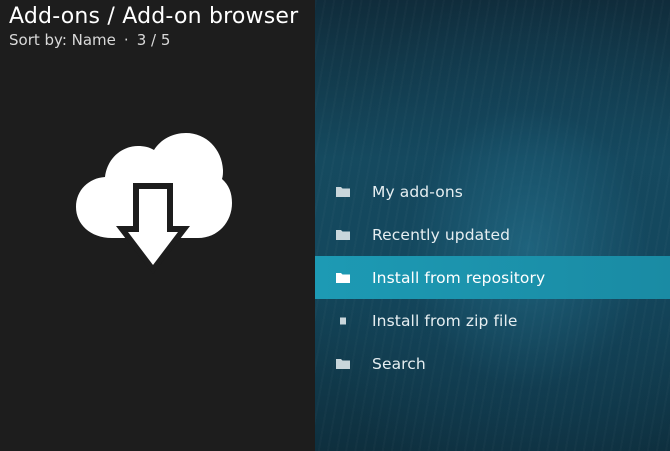 The width and height of the screenshot is (670, 451). What do you see at coordinates (492, 363) in the screenshot?
I see `menu-item-search: Search` at bounding box center [492, 363].